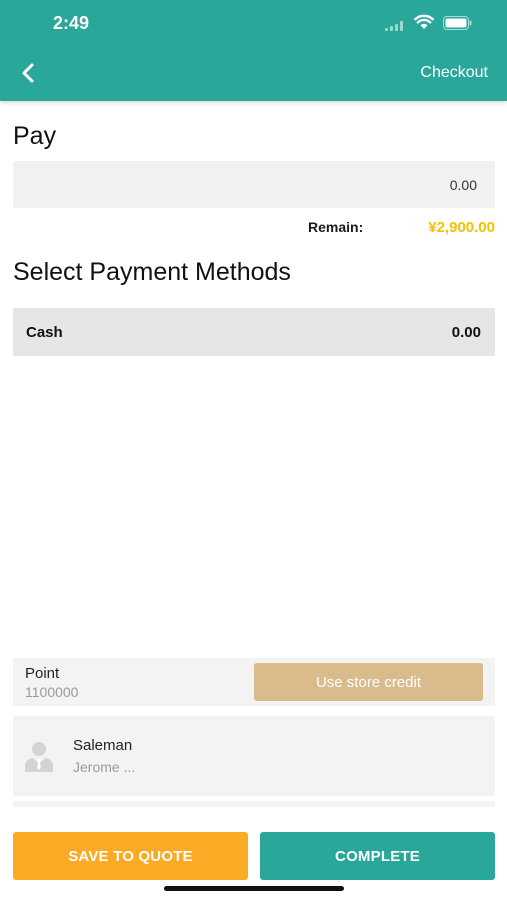 Image resolution: width=507 pixels, height=900 pixels. What do you see at coordinates (130, 856) in the screenshot?
I see `save-to-quote-button: SAVE TO QUOTE` at bounding box center [130, 856].